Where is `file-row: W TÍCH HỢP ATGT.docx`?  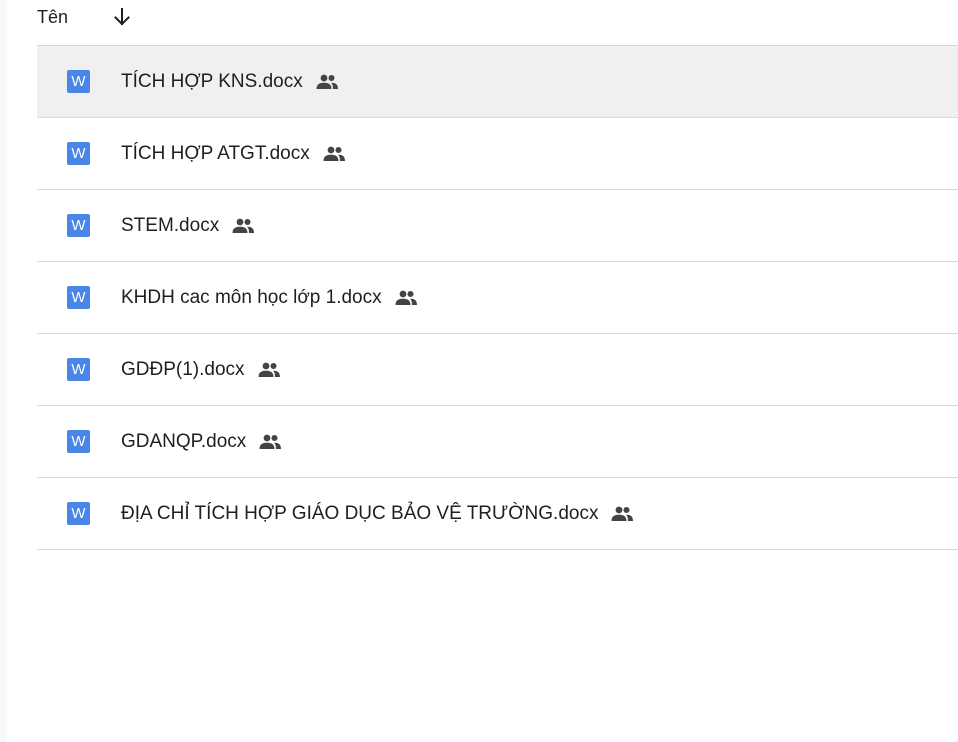 file-row: W TÍCH HỢP ATGT.docx is located at coordinates (497, 154).